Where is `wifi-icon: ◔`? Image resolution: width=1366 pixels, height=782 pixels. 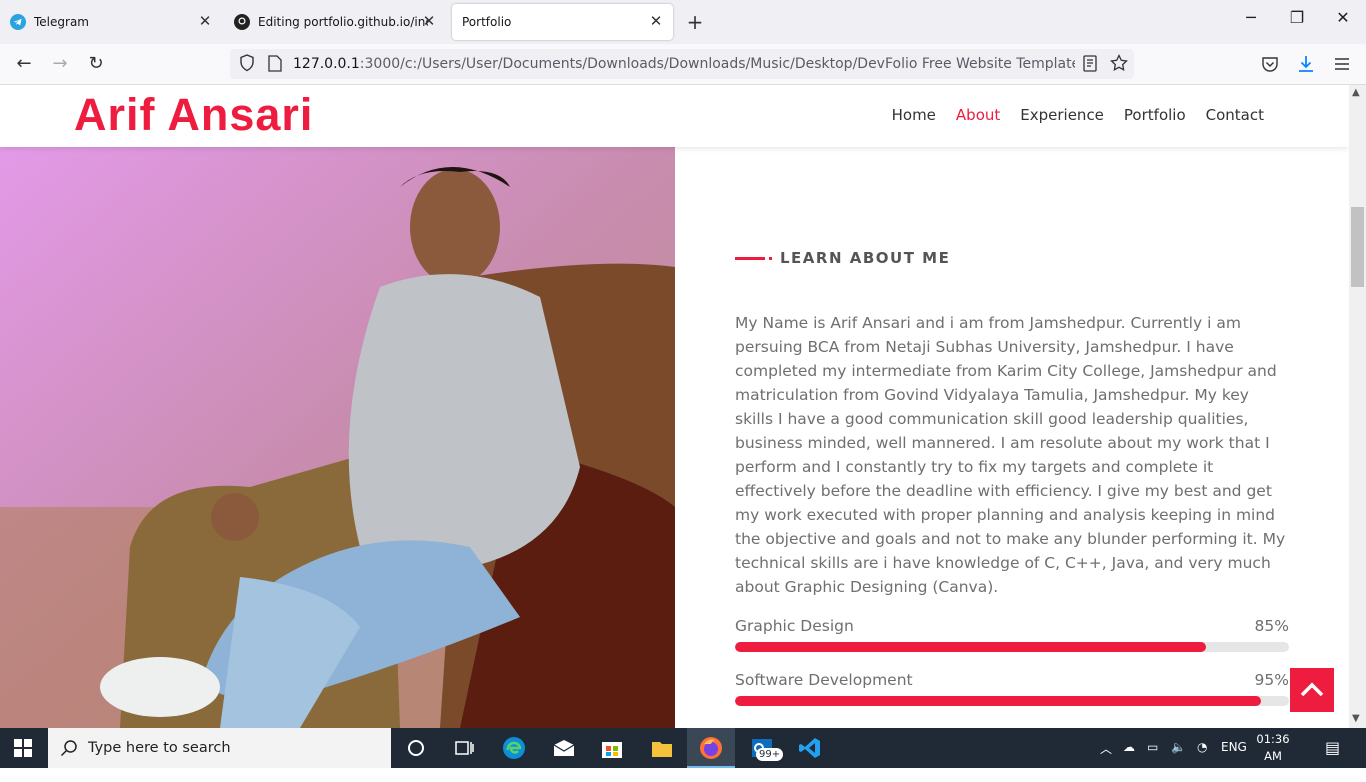 wifi-icon: ◔ is located at coordinates (1202, 747).